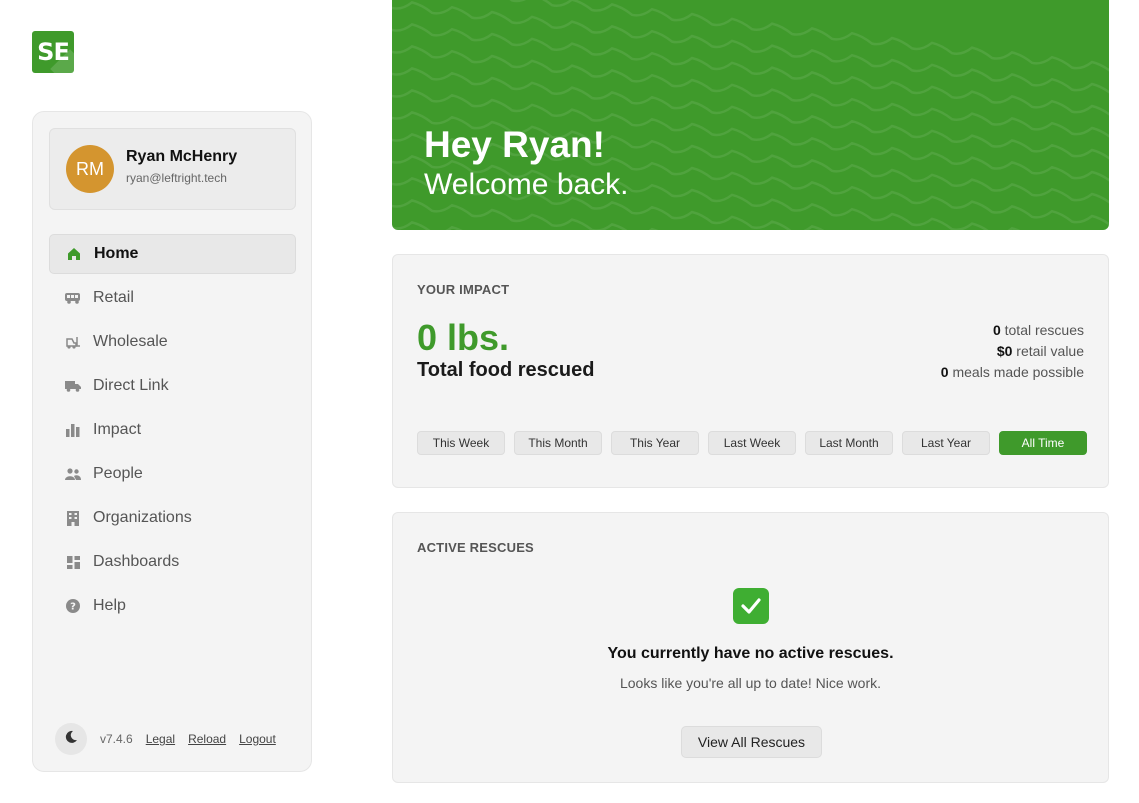 The image size is (1139, 803). What do you see at coordinates (526, 184) in the screenshot?
I see `welcome-subtitle: Welcome back.` at bounding box center [526, 184].